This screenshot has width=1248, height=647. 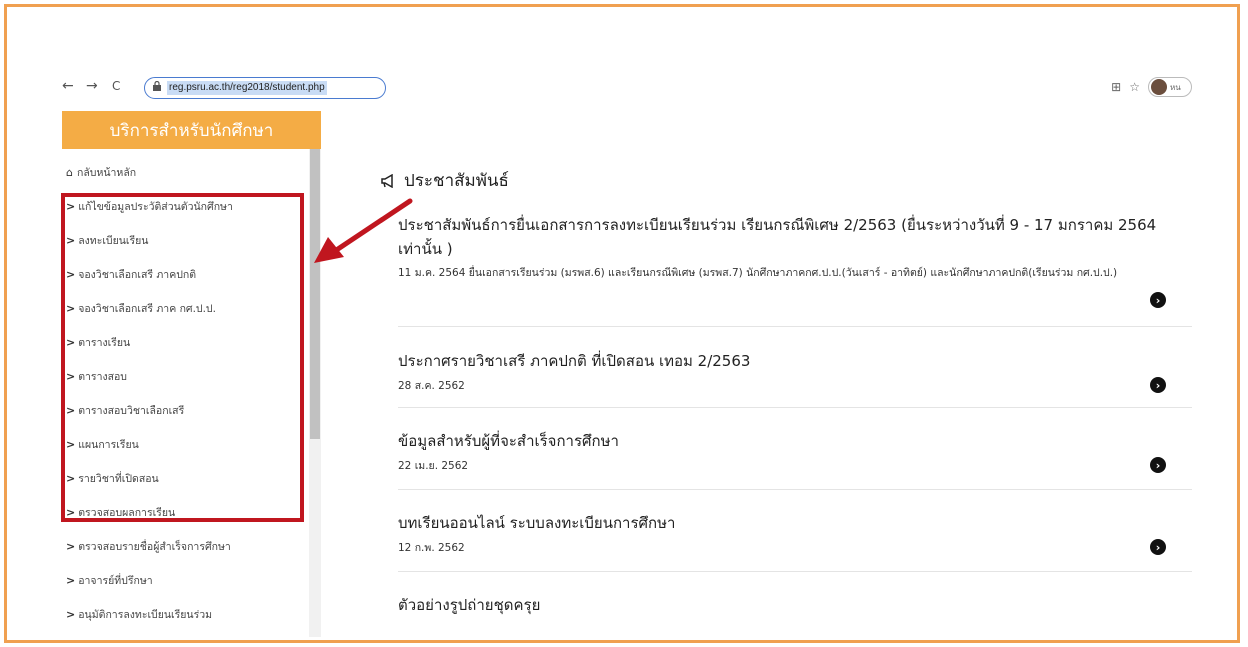 I want to click on sidebar-item-approve-joint: > อนุมัติการลงทะเบียนเรียนร่วม, so click(x=185, y=614).